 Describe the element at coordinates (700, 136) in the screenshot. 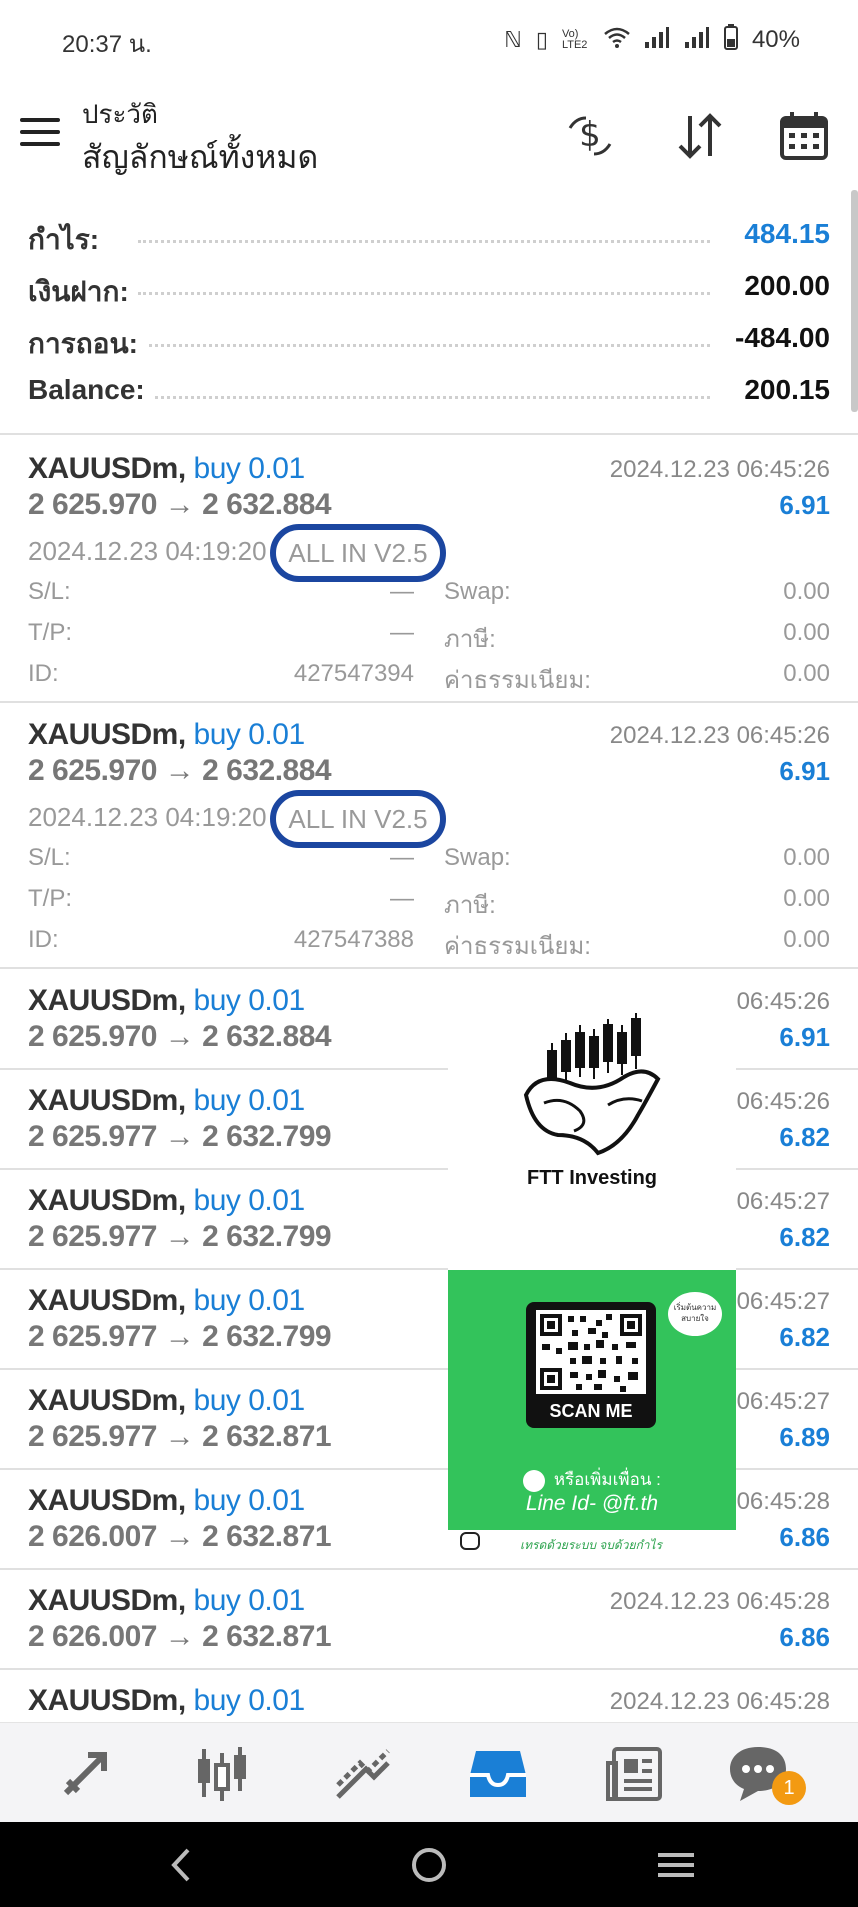

I see `sort-arrows-icon` at that location.